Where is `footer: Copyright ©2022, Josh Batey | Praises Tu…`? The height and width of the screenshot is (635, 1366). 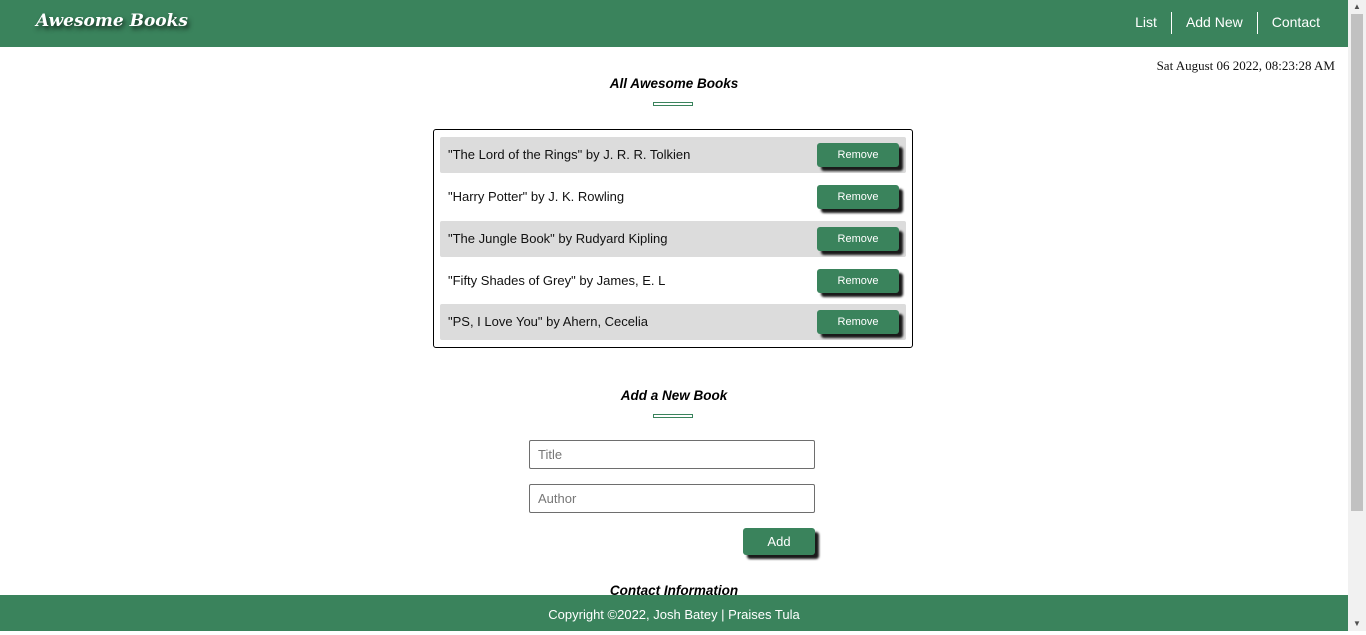 footer: Copyright ©2022, Josh Batey | Praises Tu… is located at coordinates (674, 613).